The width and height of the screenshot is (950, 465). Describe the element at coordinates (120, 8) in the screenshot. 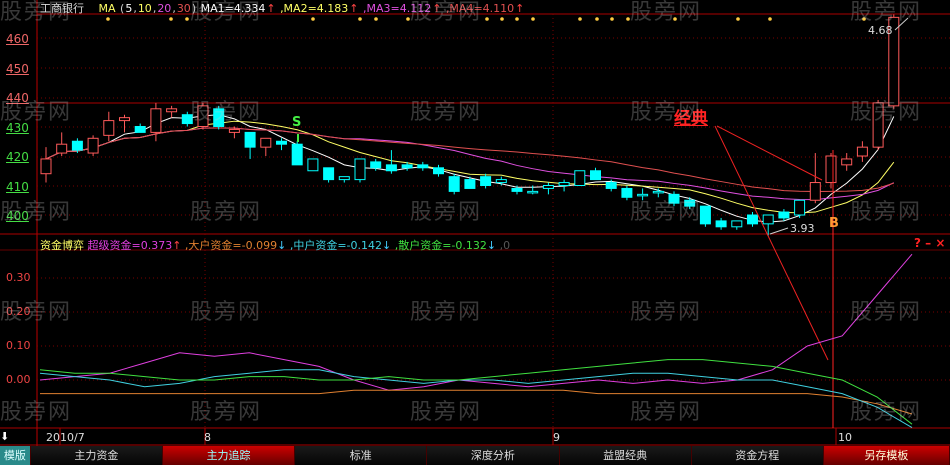

I see `ma-paren: (` at that location.